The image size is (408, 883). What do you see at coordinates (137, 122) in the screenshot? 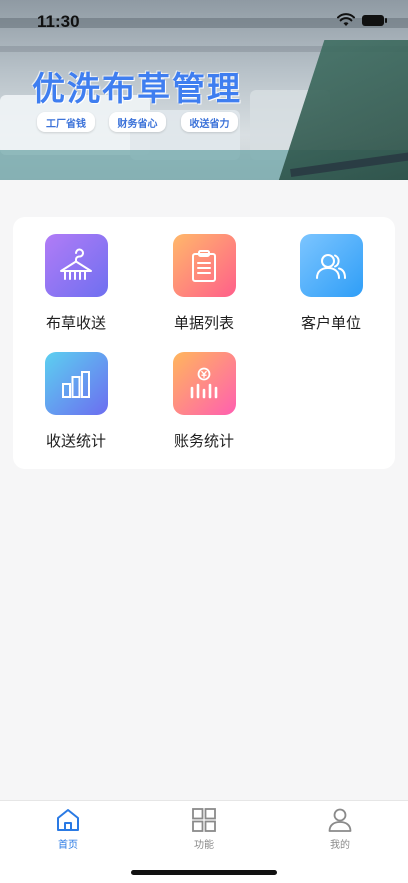
I see `banner-tag: 财务省心` at bounding box center [137, 122].